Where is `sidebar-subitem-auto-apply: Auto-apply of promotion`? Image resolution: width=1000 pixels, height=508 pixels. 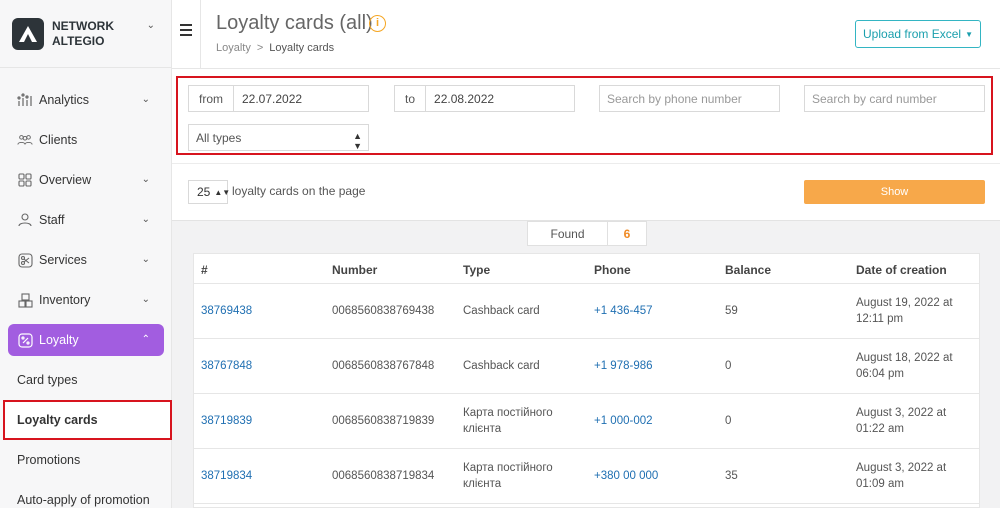
sidebar-subitem-auto-apply: Auto-apply of promotion is located at coordinates (86, 494).